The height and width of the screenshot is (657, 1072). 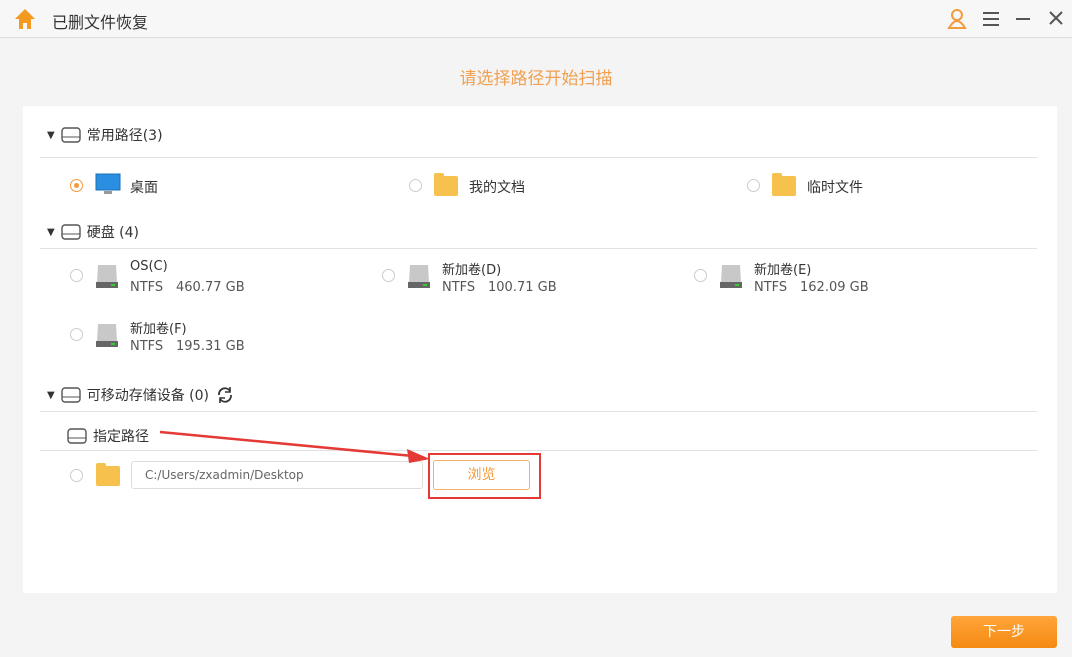 What do you see at coordinates (471, 268) in the screenshot?
I see `drive-name: 新加卷(D)` at bounding box center [471, 268].